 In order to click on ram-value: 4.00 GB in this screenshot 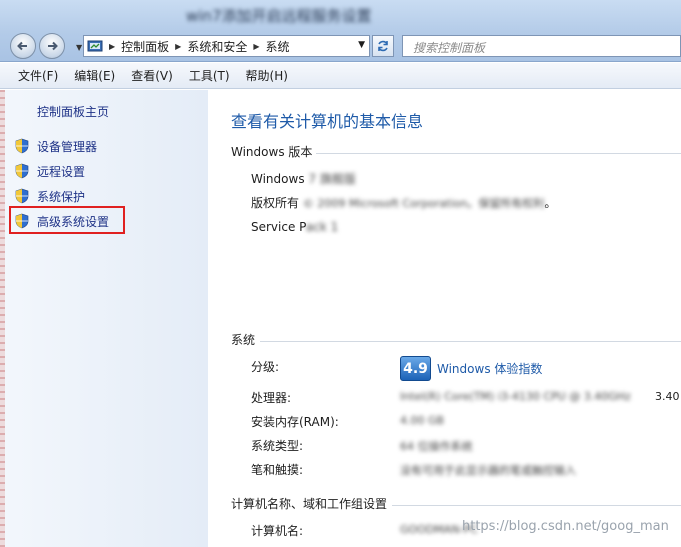, I will do `click(422, 420)`.